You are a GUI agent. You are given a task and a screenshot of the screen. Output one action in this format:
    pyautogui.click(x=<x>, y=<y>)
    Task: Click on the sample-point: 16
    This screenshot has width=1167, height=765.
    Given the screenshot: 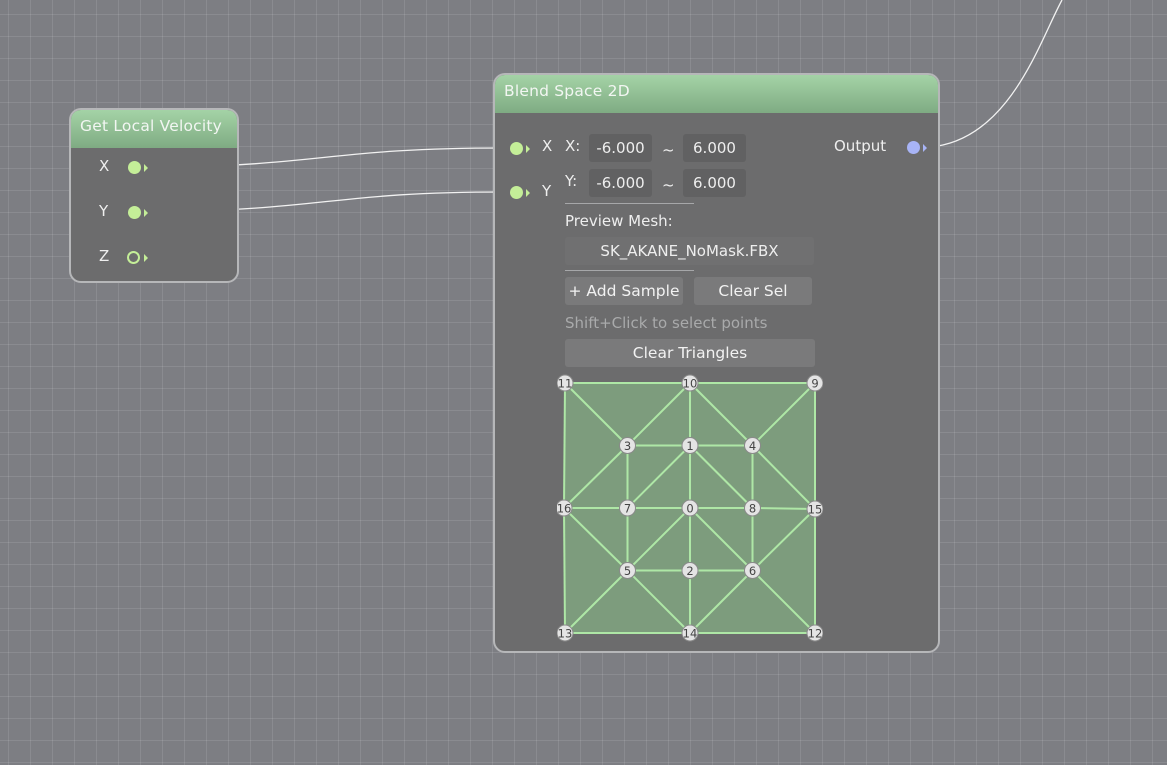 What is the action you would take?
    pyautogui.click(x=565, y=508)
    